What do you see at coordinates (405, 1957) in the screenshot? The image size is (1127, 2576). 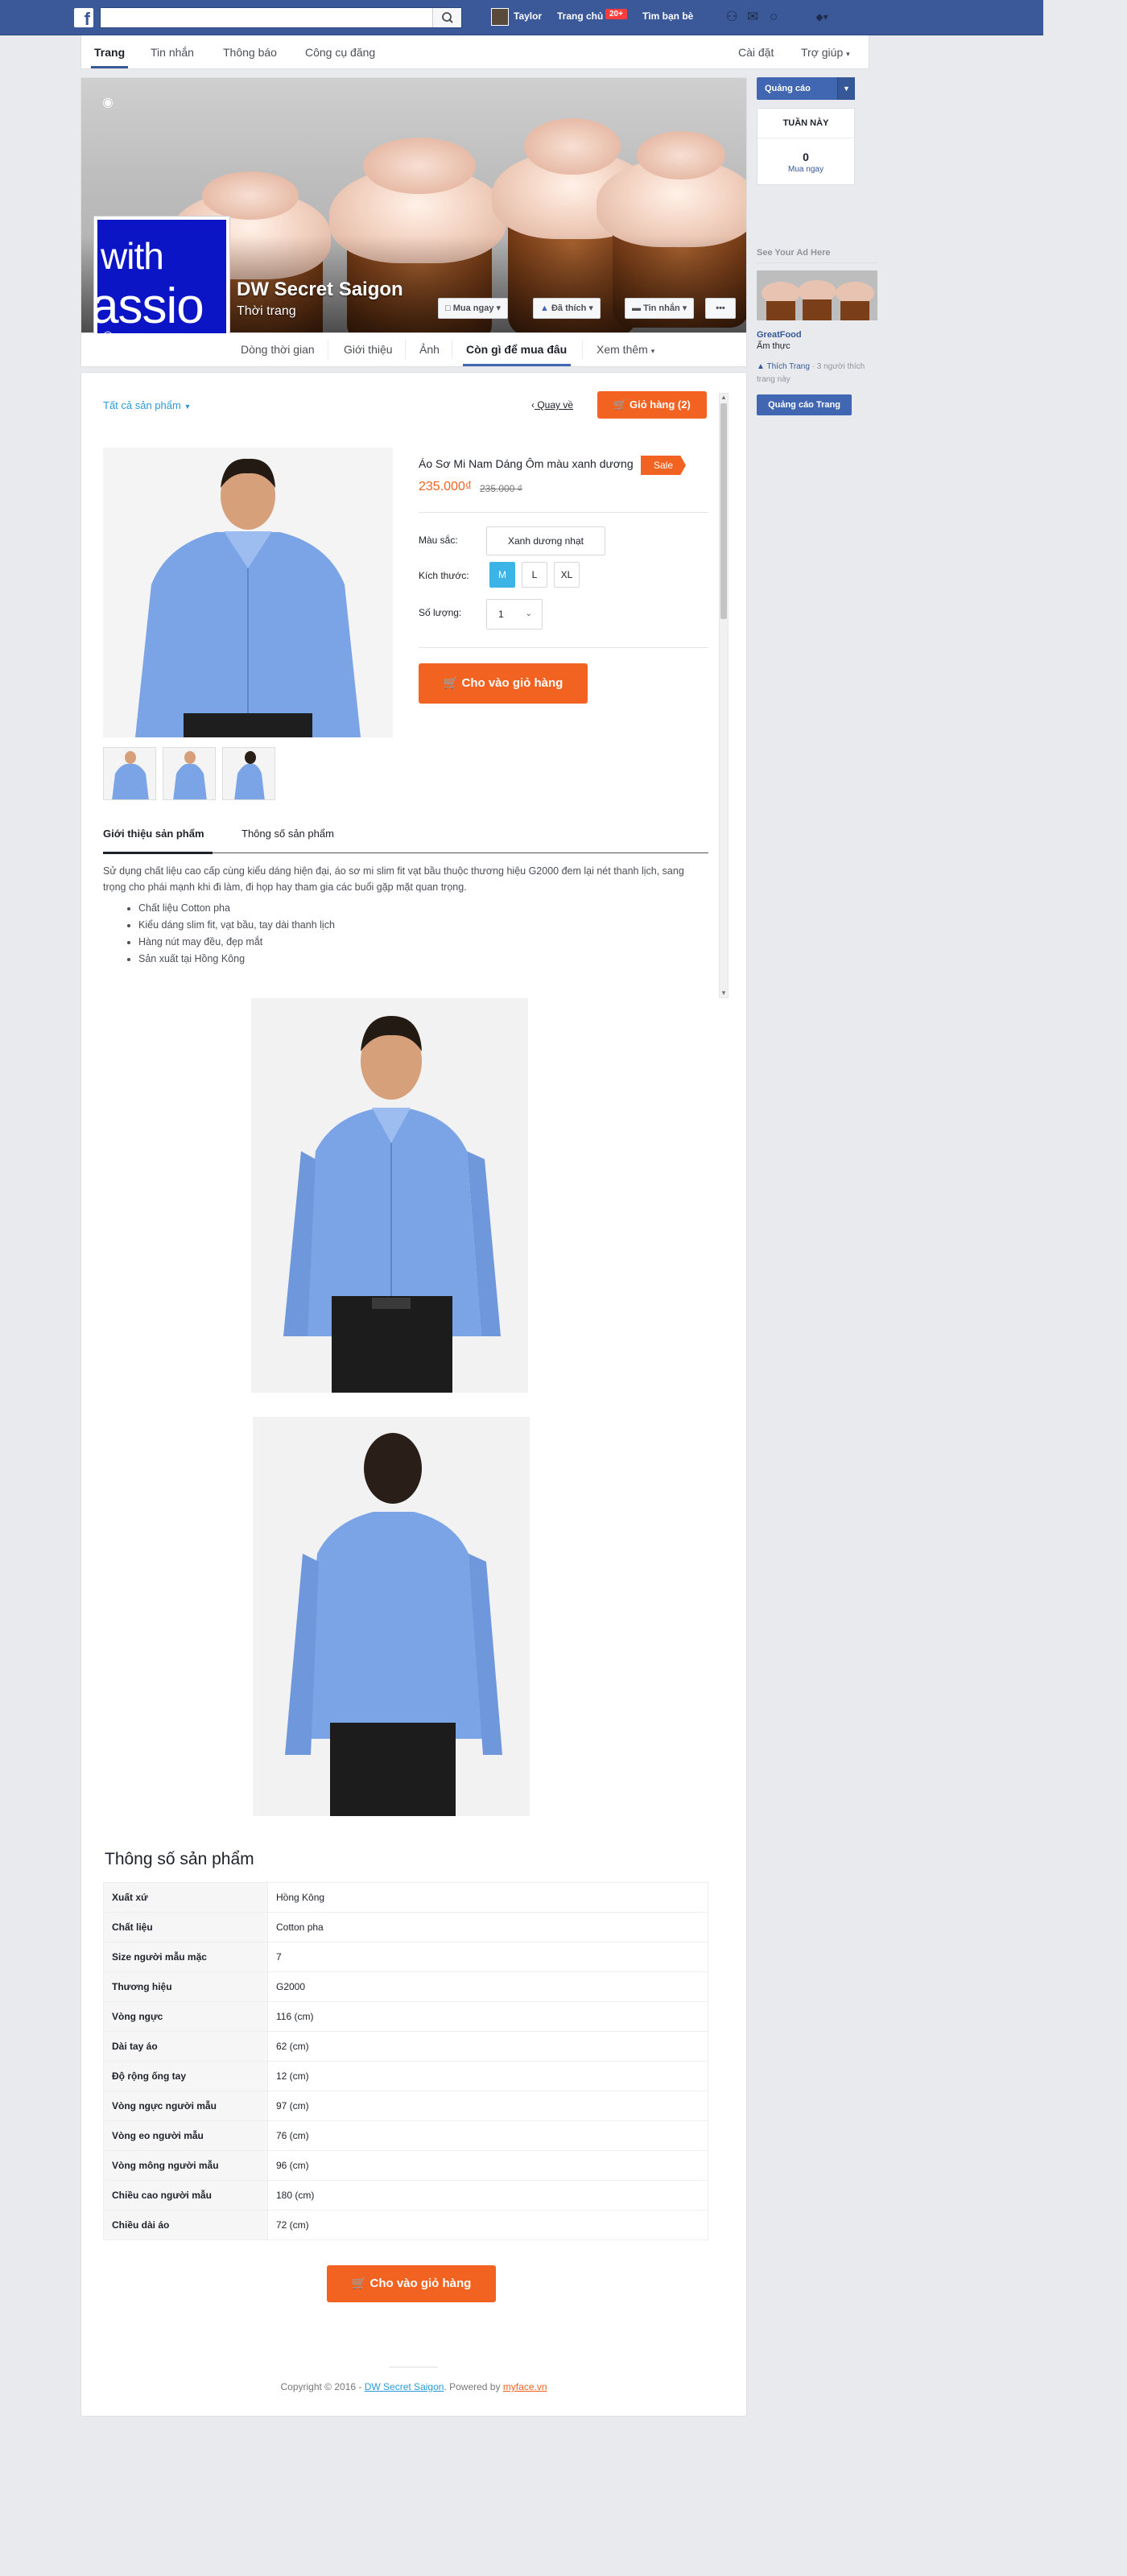 I see `table-row: Size người mẫu mặc 7` at bounding box center [405, 1957].